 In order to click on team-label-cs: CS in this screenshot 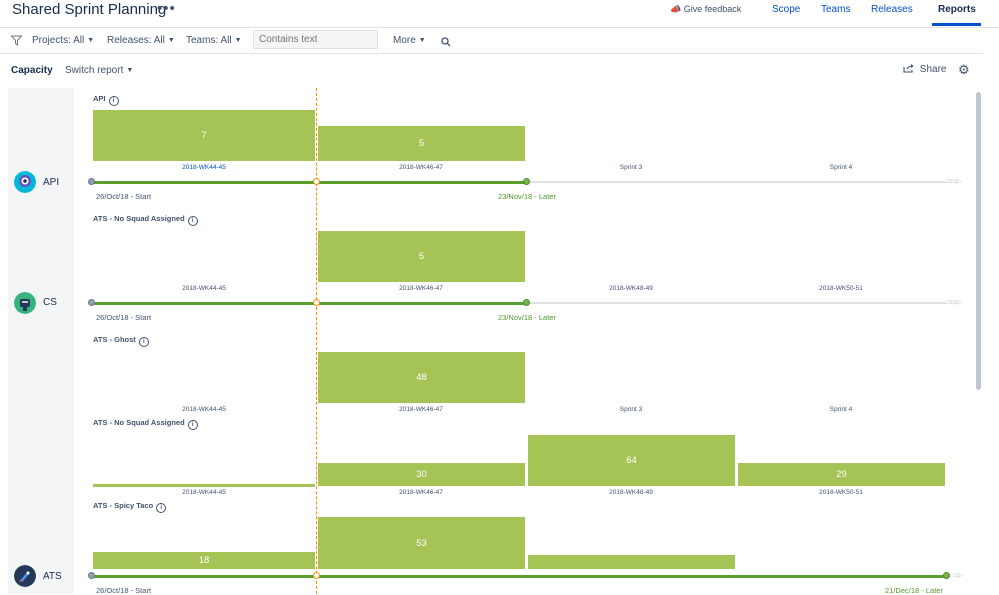, I will do `click(50, 302)`.